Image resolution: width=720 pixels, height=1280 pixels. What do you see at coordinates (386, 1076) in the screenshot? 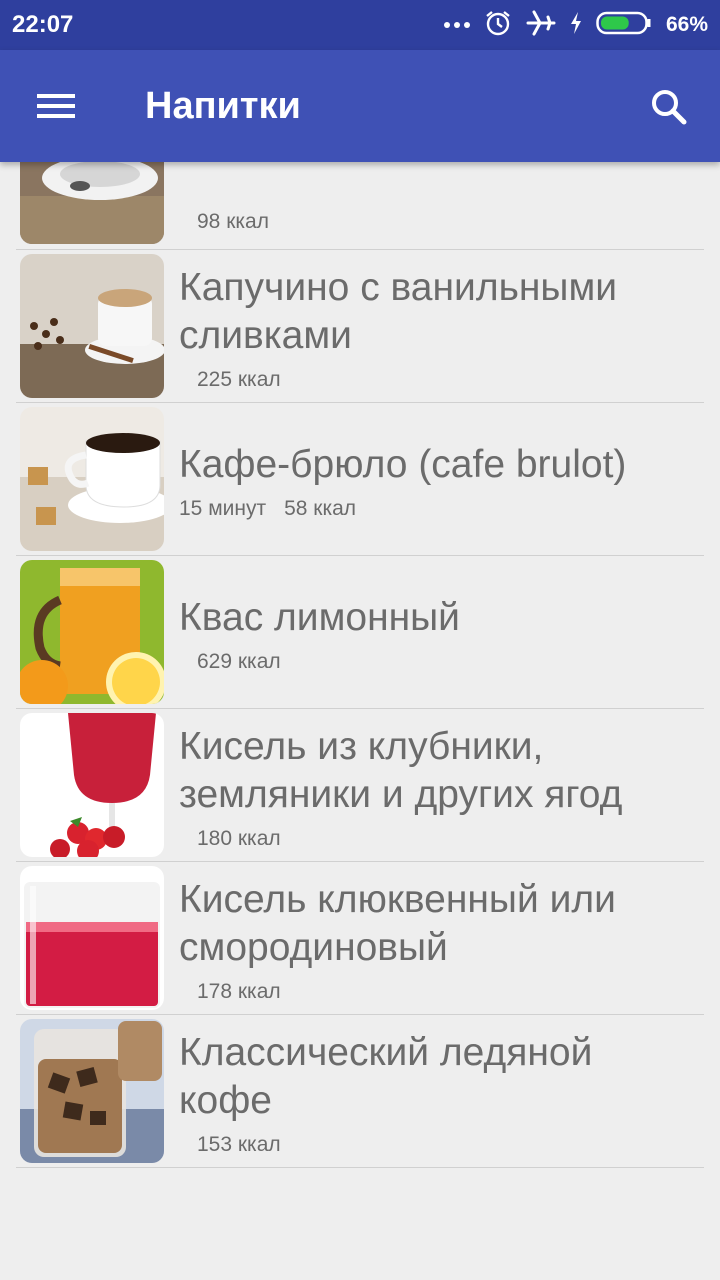
I see `recipe-title: Классический ледяной кофе` at bounding box center [386, 1076].